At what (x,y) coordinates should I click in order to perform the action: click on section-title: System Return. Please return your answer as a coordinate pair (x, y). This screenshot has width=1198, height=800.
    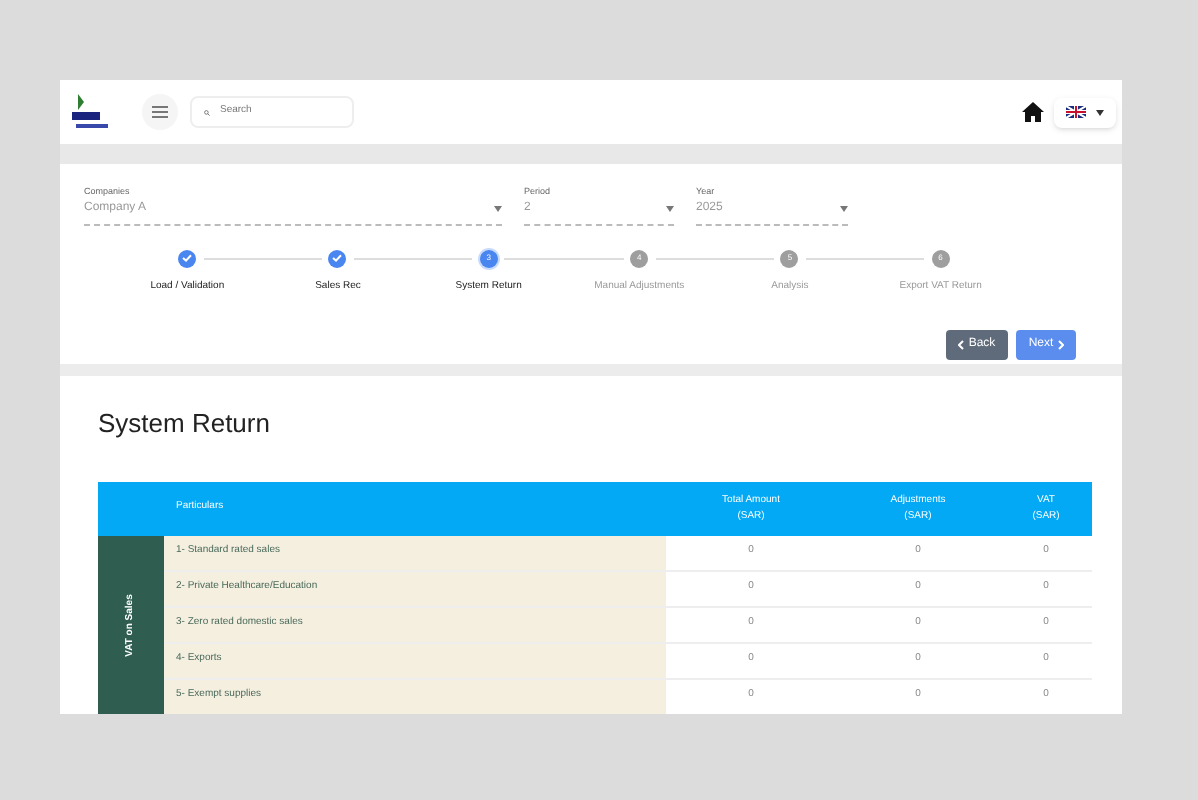
    Looking at the image, I should click on (185, 424).